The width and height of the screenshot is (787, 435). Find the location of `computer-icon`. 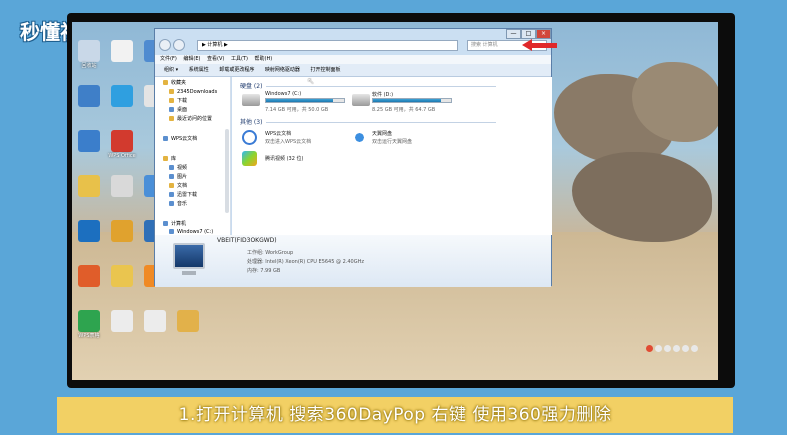

computer-icon is located at coordinates (189, 256).